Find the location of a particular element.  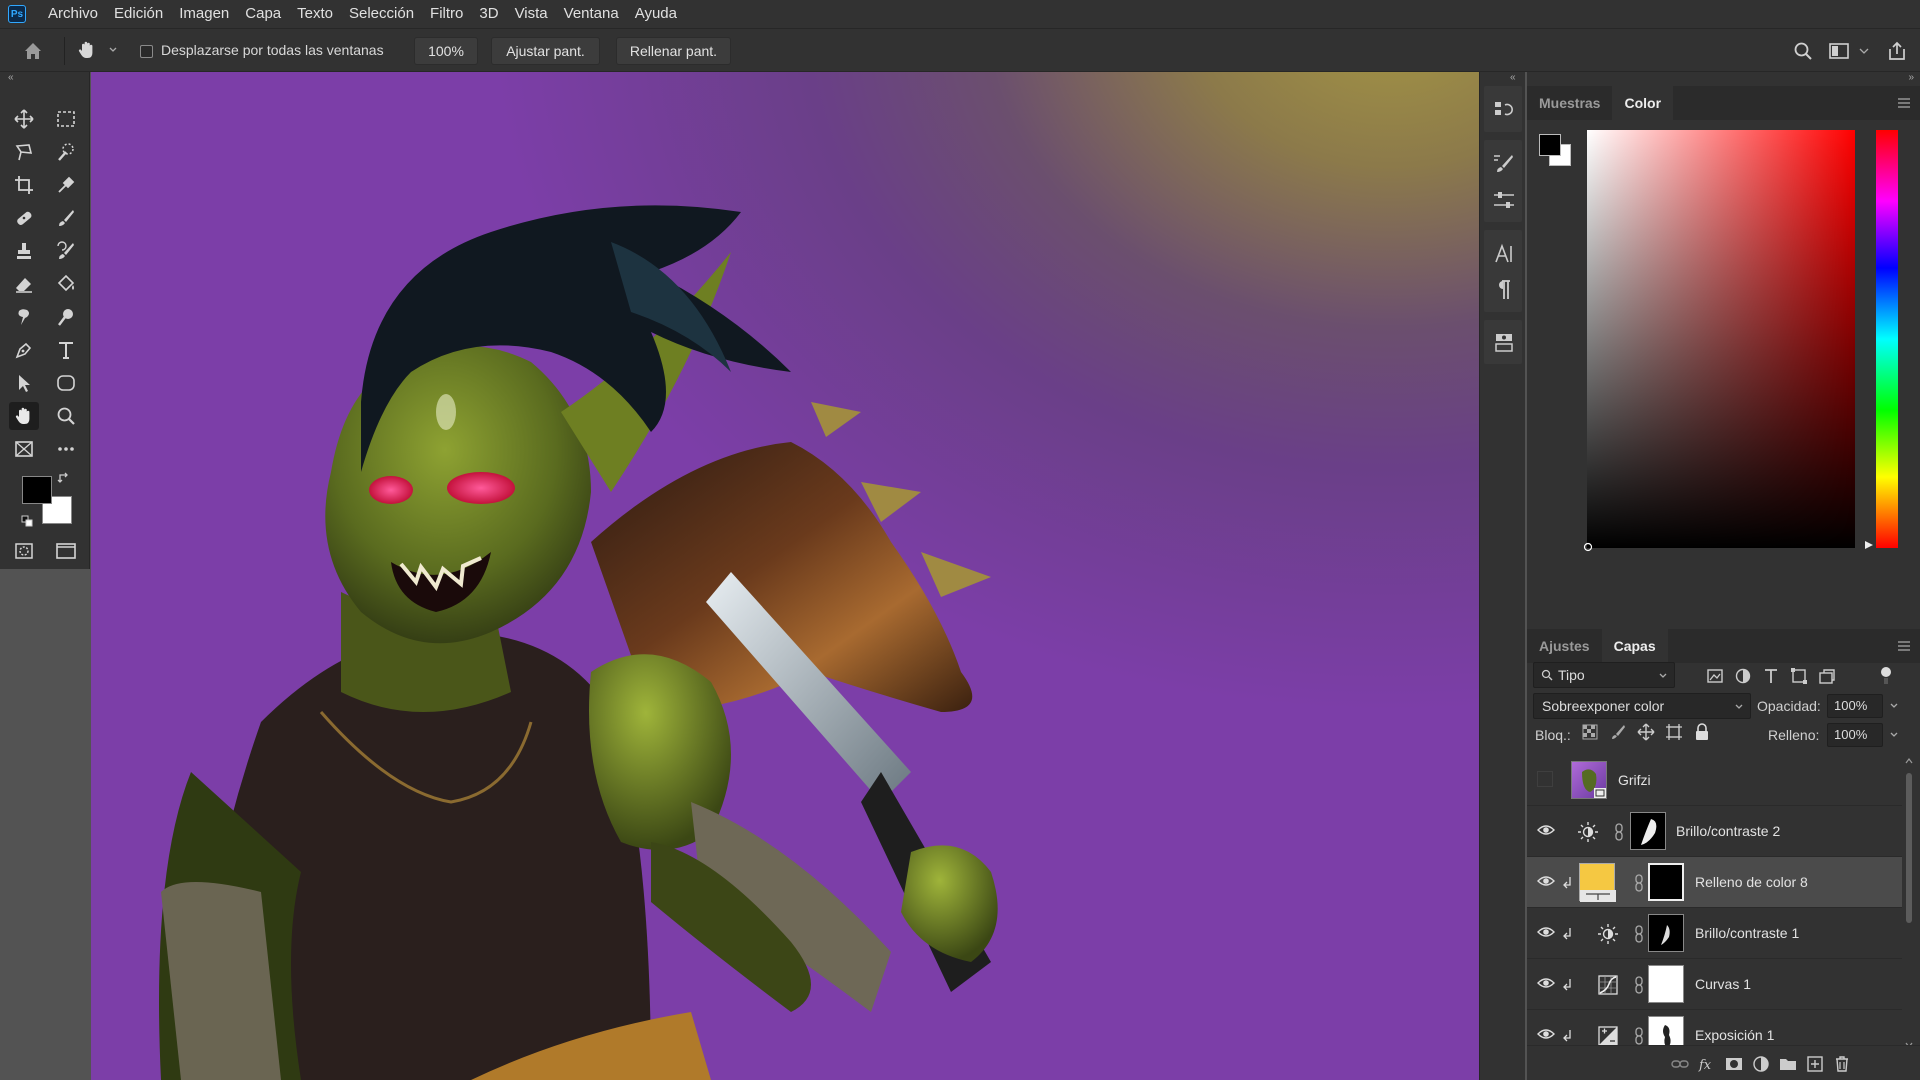

chevron-down-icon is located at coordinates (113, 50).